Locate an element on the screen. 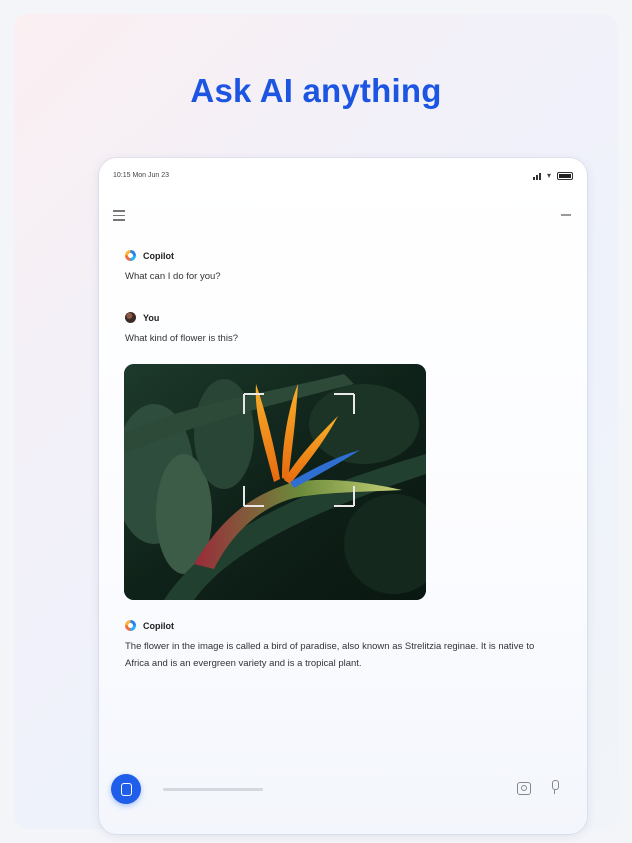 Image resolution: width=632 pixels, height=843 pixels. flower-photo is located at coordinates (275, 482).